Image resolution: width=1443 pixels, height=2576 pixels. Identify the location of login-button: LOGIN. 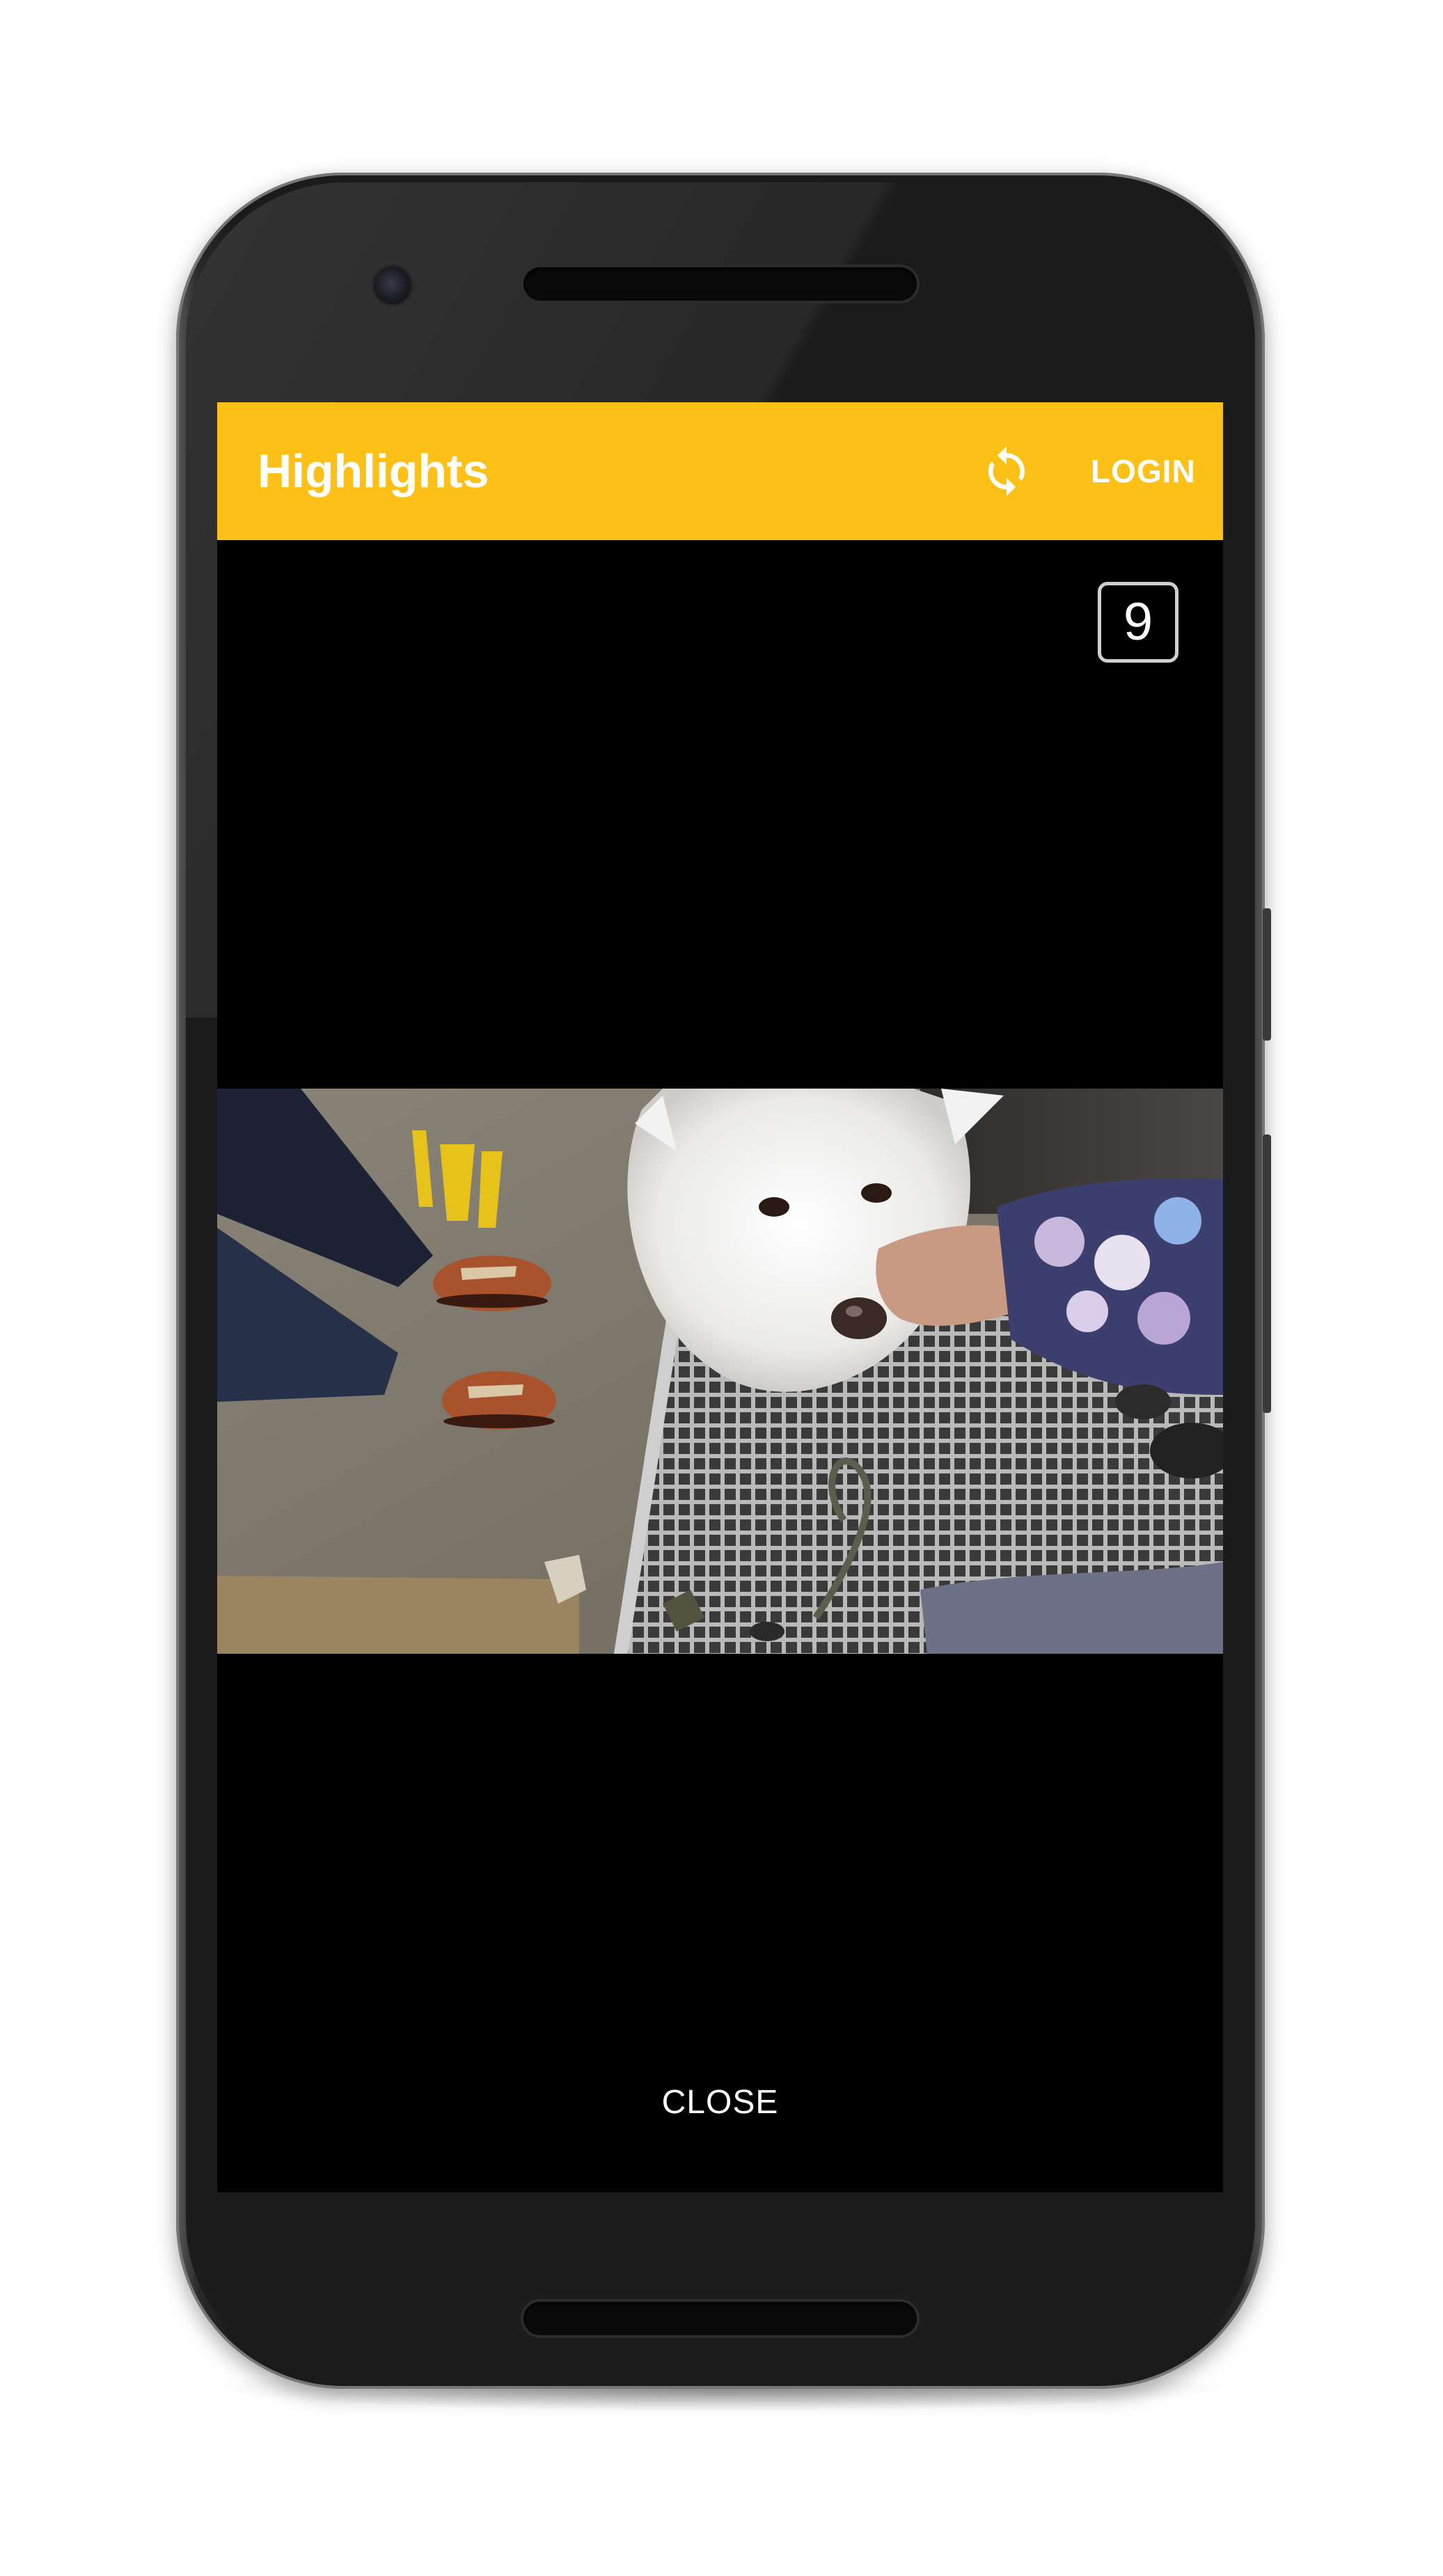
(1143, 471).